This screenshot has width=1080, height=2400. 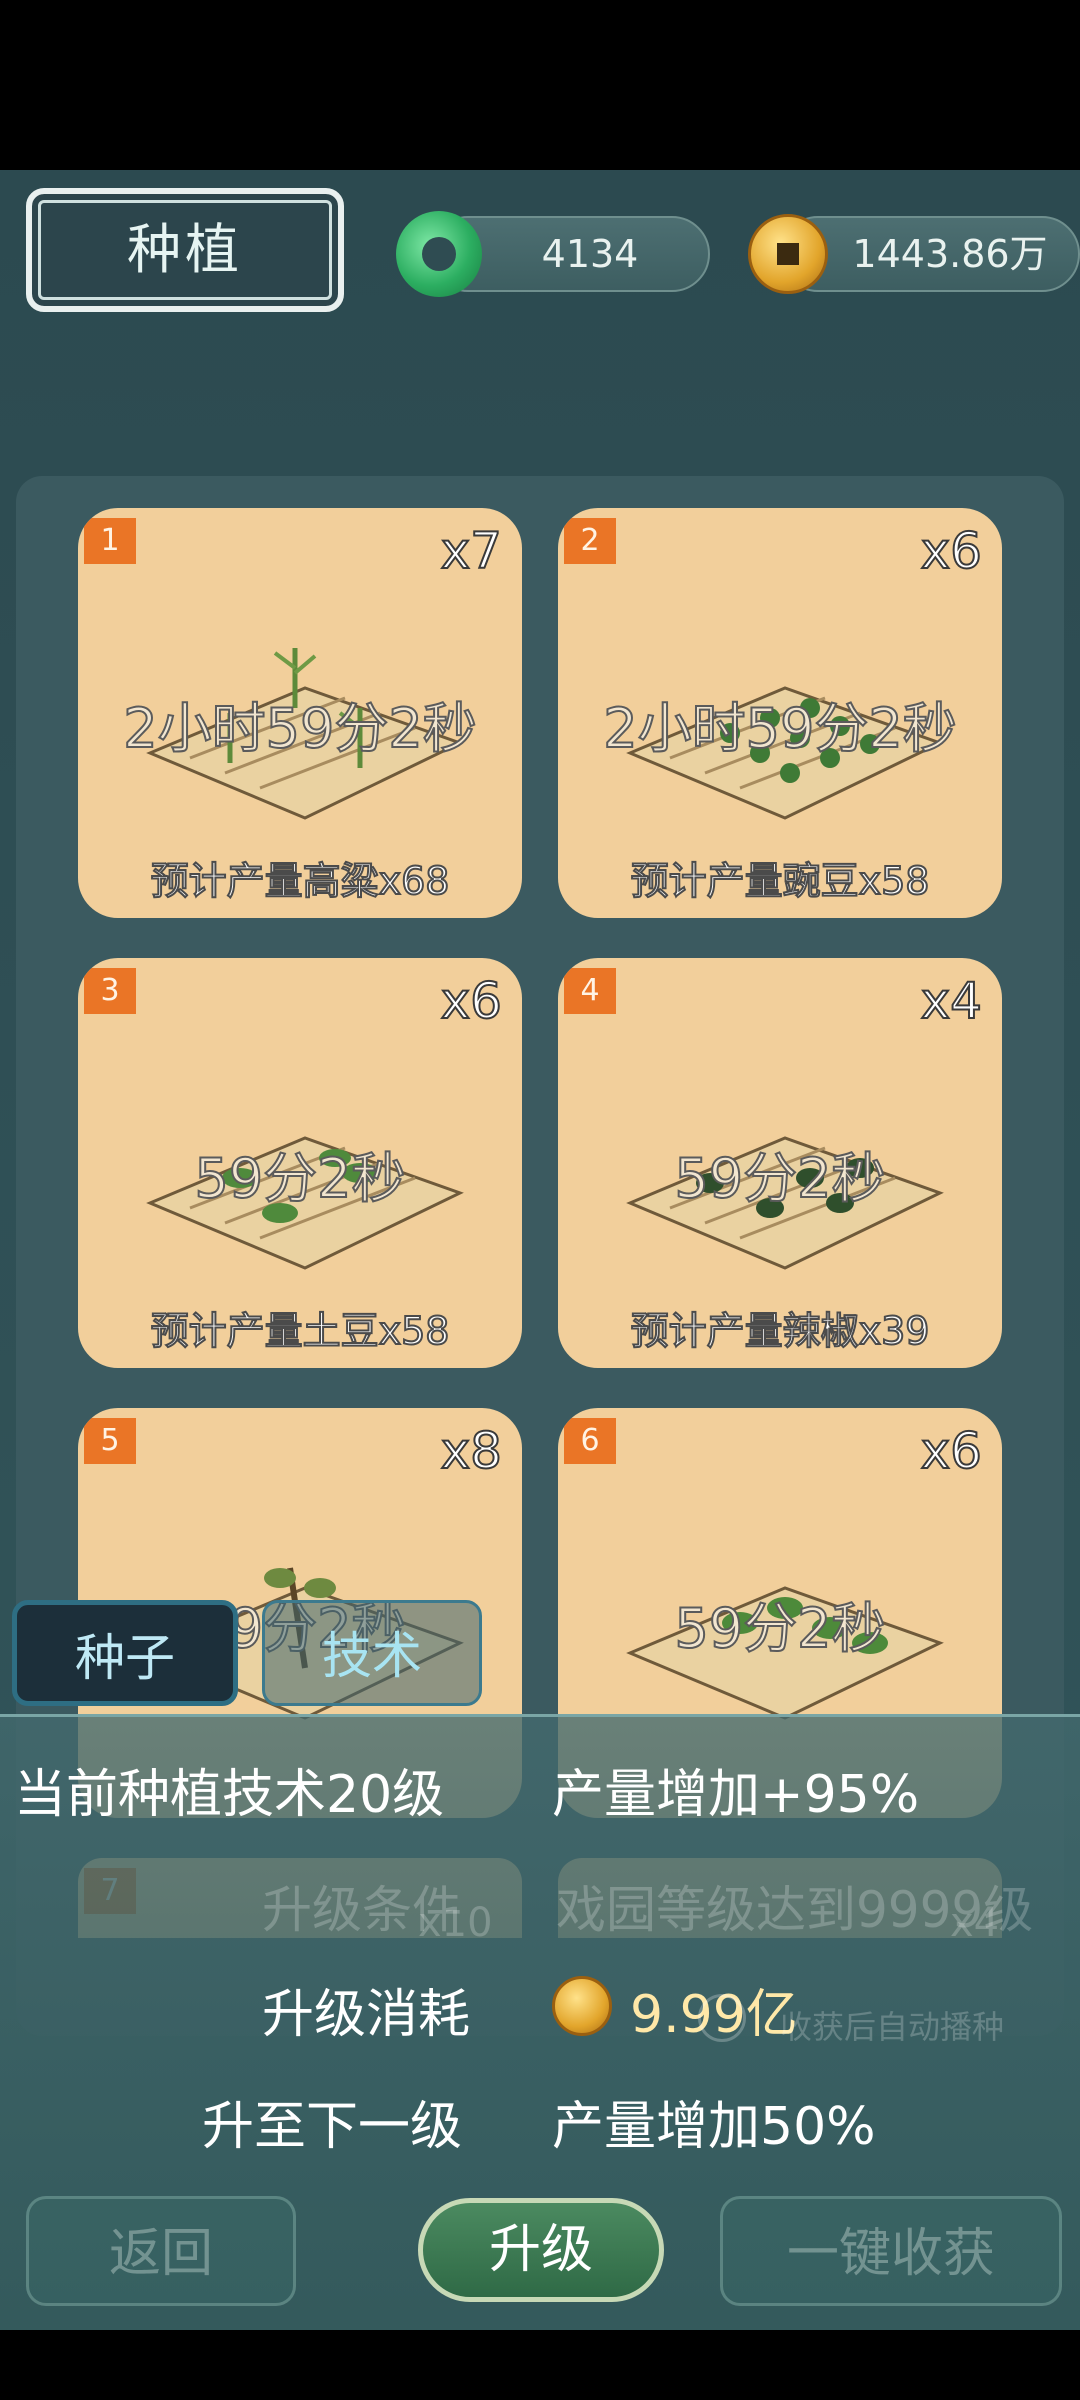 What do you see at coordinates (590, 991) in the screenshot?
I see `plot-number-badge: 4` at bounding box center [590, 991].